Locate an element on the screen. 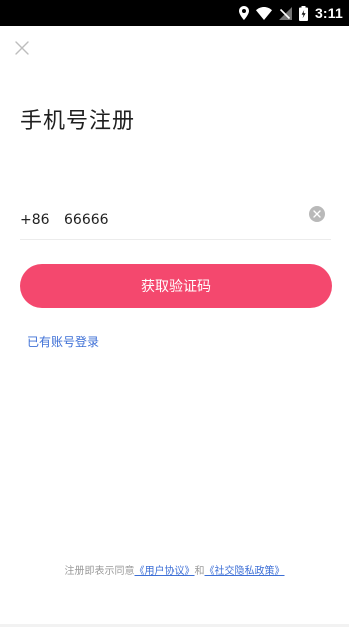 The width and height of the screenshot is (349, 627). close-button is located at coordinates (22, 49).